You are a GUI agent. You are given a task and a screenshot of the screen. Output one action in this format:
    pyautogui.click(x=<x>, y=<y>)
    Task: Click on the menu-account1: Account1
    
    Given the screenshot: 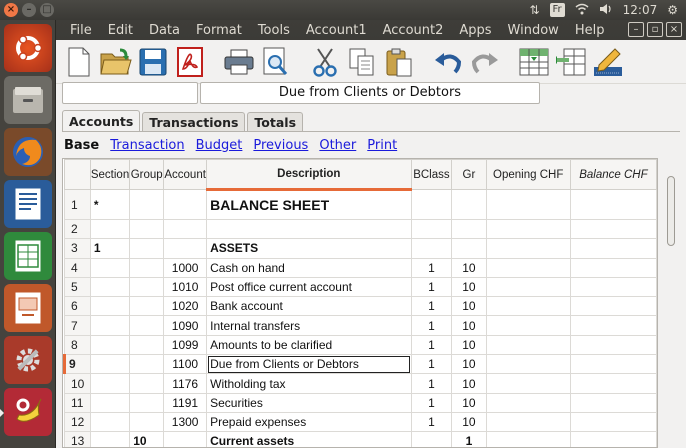 What is the action you would take?
    pyautogui.click(x=336, y=30)
    